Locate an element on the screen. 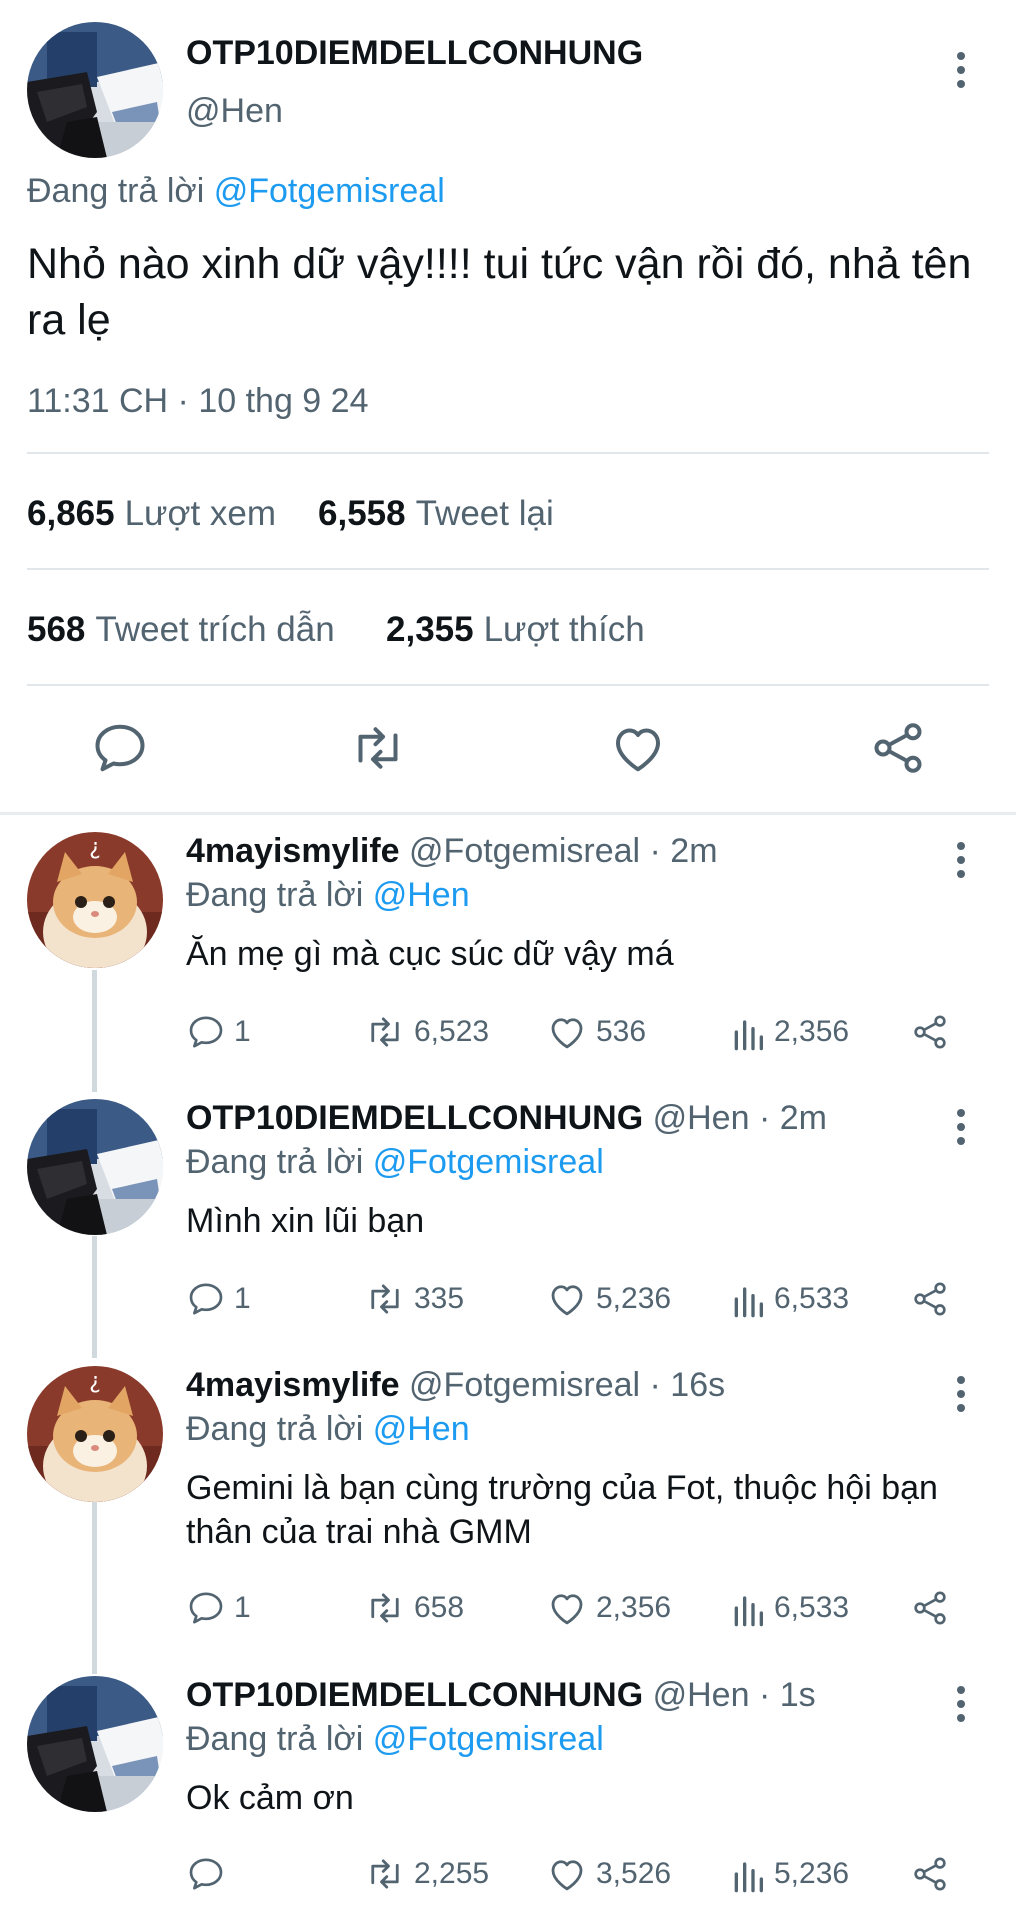 The image size is (1016, 1920). reply-text: Ok cảm ơn is located at coordinates (270, 1798).